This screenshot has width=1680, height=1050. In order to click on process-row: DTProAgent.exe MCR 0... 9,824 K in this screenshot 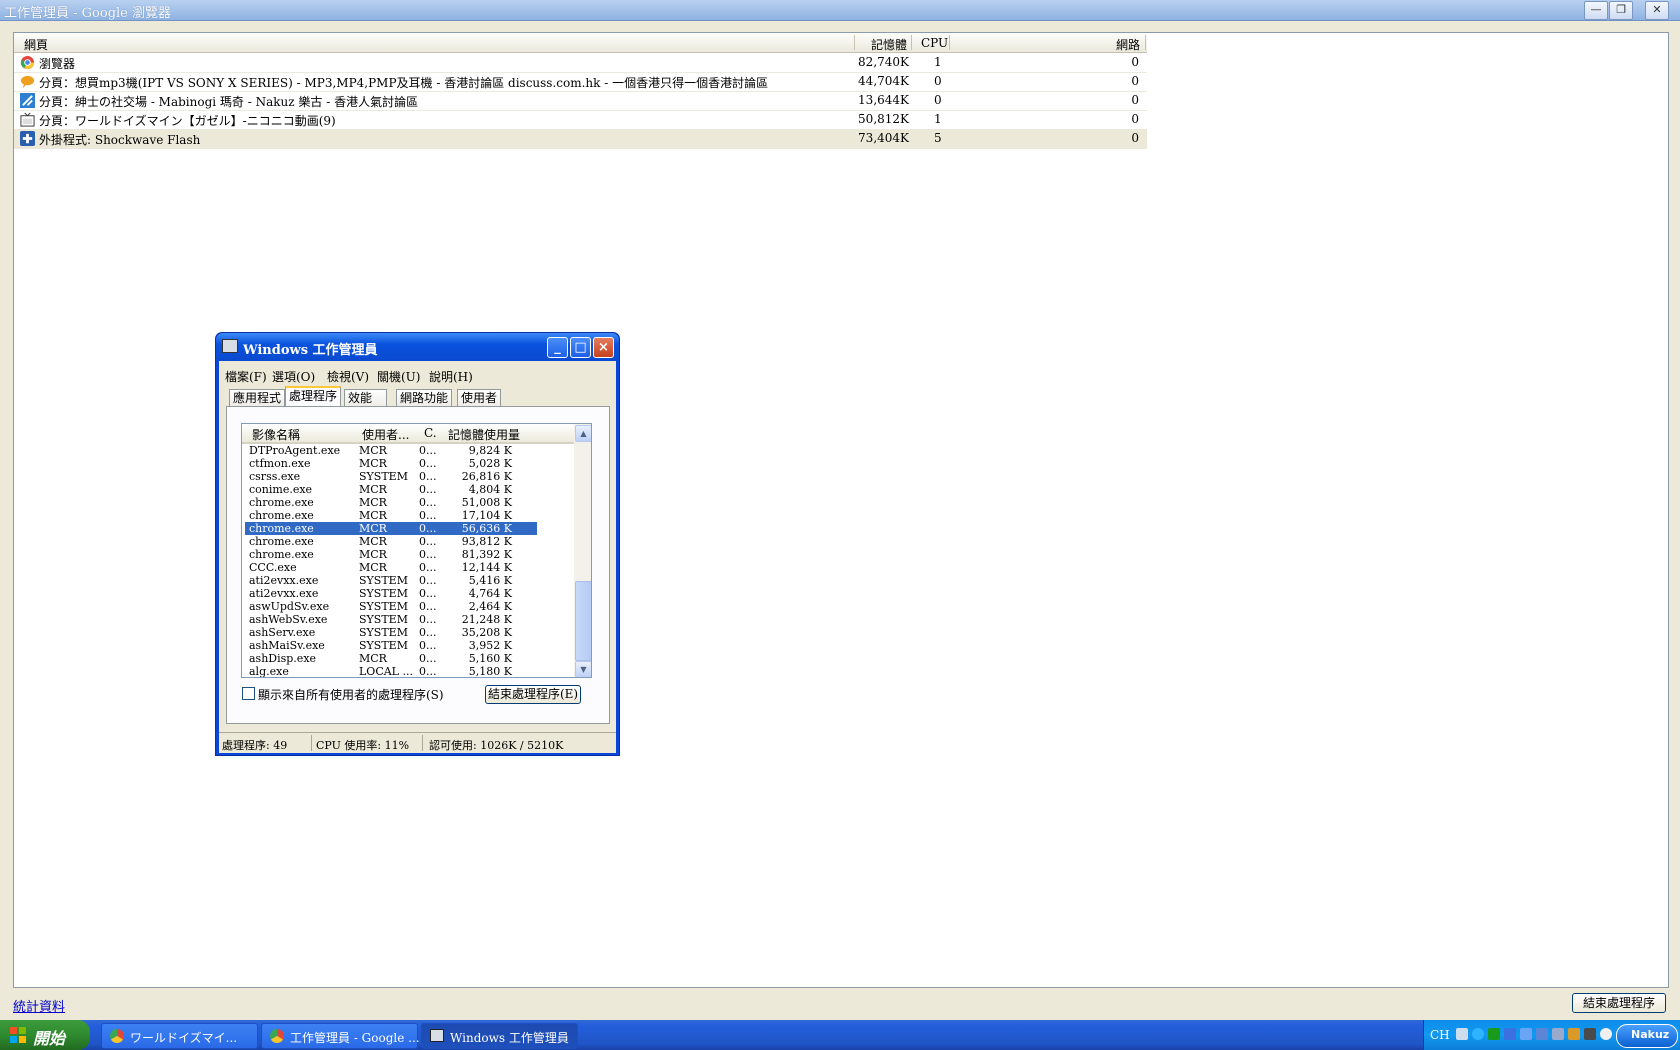, I will do `click(391, 450)`.